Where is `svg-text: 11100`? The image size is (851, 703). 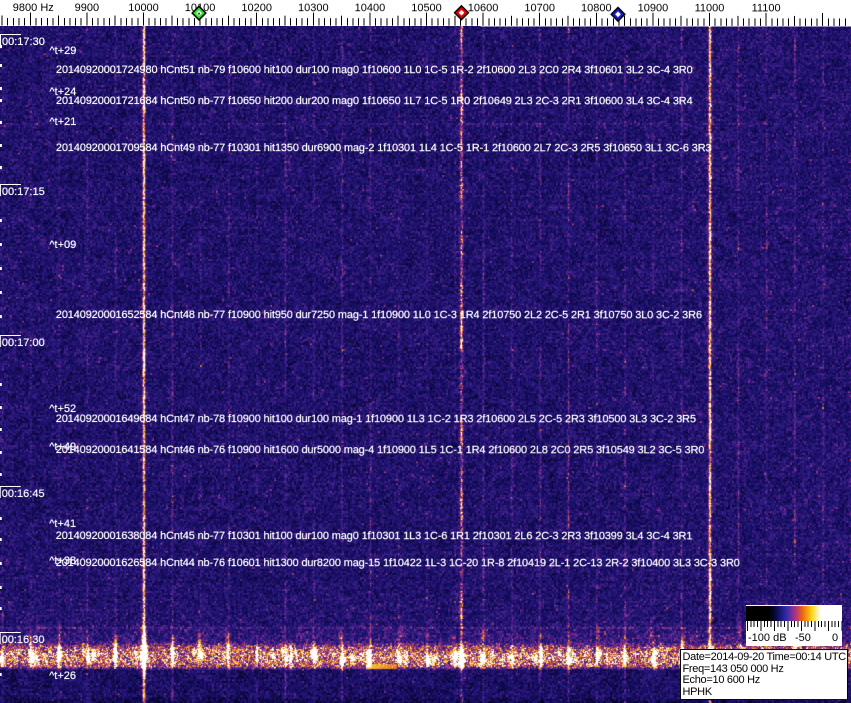
svg-text: 11100 is located at coordinates (766, 8).